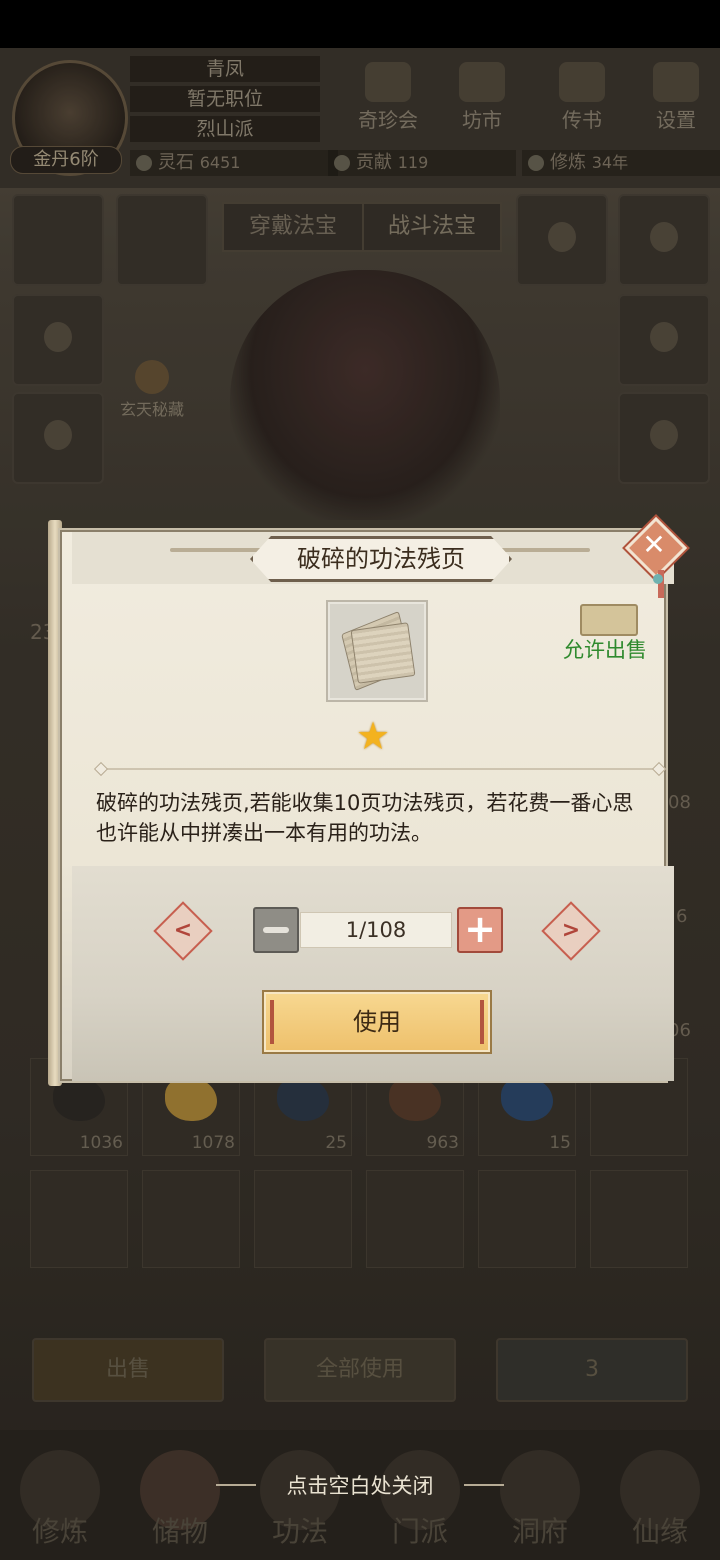 The image size is (720, 1560). Describe the element at coordinates (360, 24) in the screenshot. I see `status-bar` at that location.